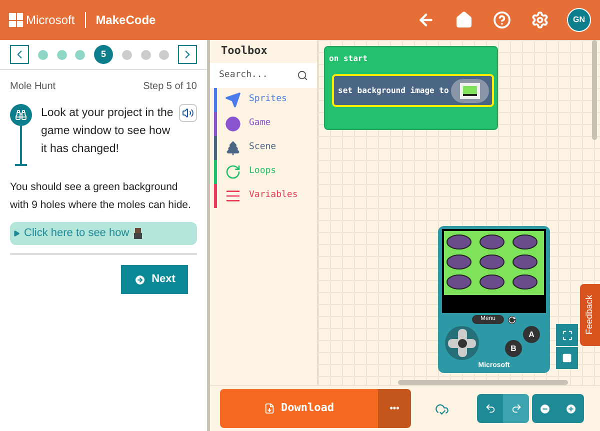 Image resolution: width=600 pixels, height=431 pixels. Describe the element at coordinates (187, 54) in the screenshot. I see `next-step-button` at that location.